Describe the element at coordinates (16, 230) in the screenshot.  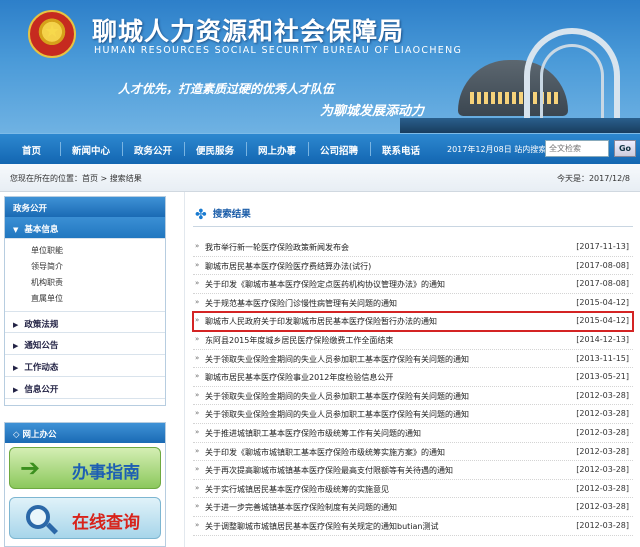
I see `expand-triangle-icon: ▼` at that location.